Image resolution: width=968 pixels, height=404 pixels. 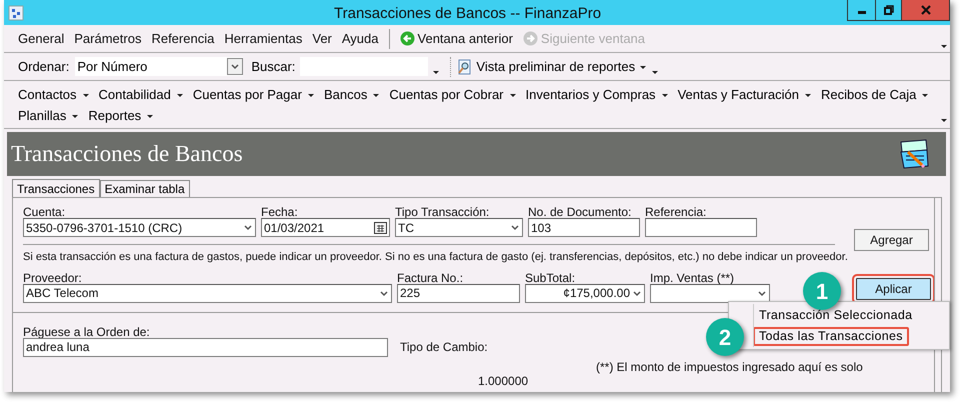 I want to click on field-label: Fecha:, so click(x=280, y=211).